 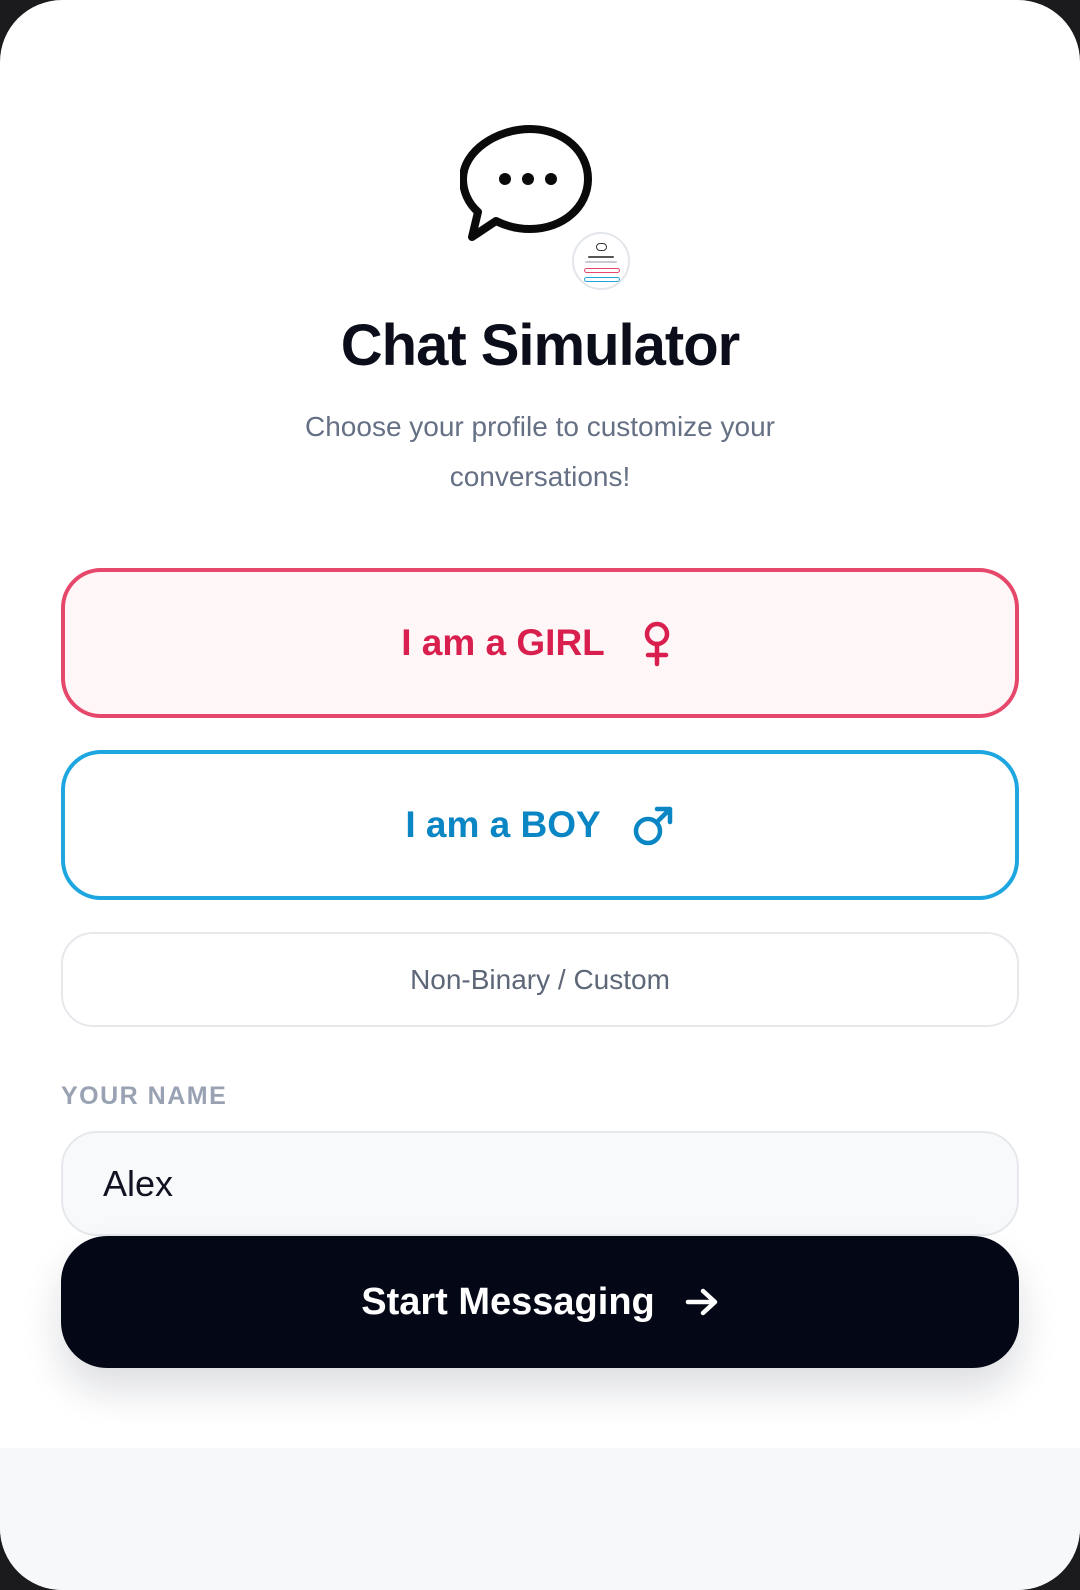 What do you see at coordinates (144, 1096) in the screenshot?
I see `name-field-label: YOUR NAME` at bounding box center [144, 1096].